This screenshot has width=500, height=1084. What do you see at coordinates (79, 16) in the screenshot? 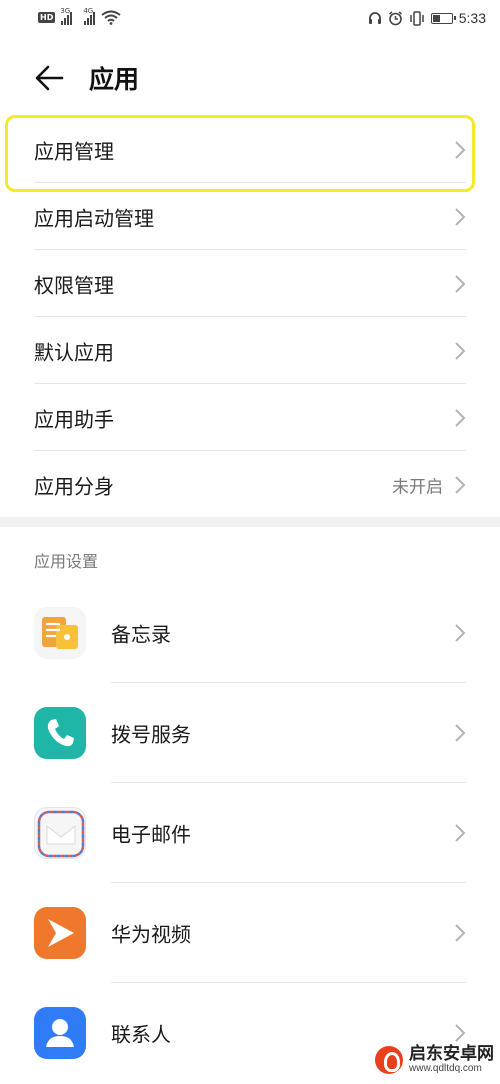
I see `status-left: HD 3G 4G` at bounding box center [79, 16].